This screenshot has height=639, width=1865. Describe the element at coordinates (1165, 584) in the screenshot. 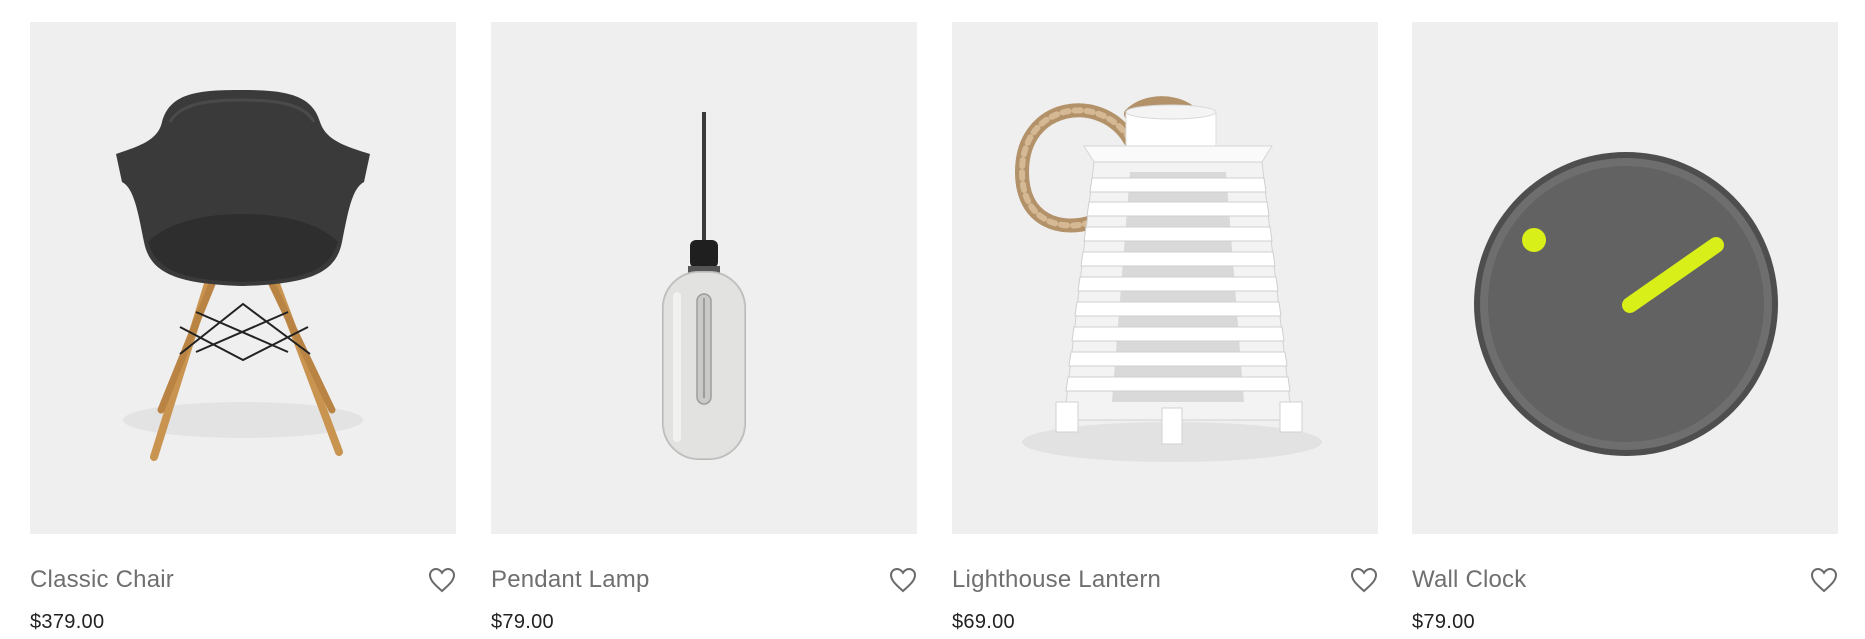

I see `product-info: Lighthouse Lantern $69.00` at that location.